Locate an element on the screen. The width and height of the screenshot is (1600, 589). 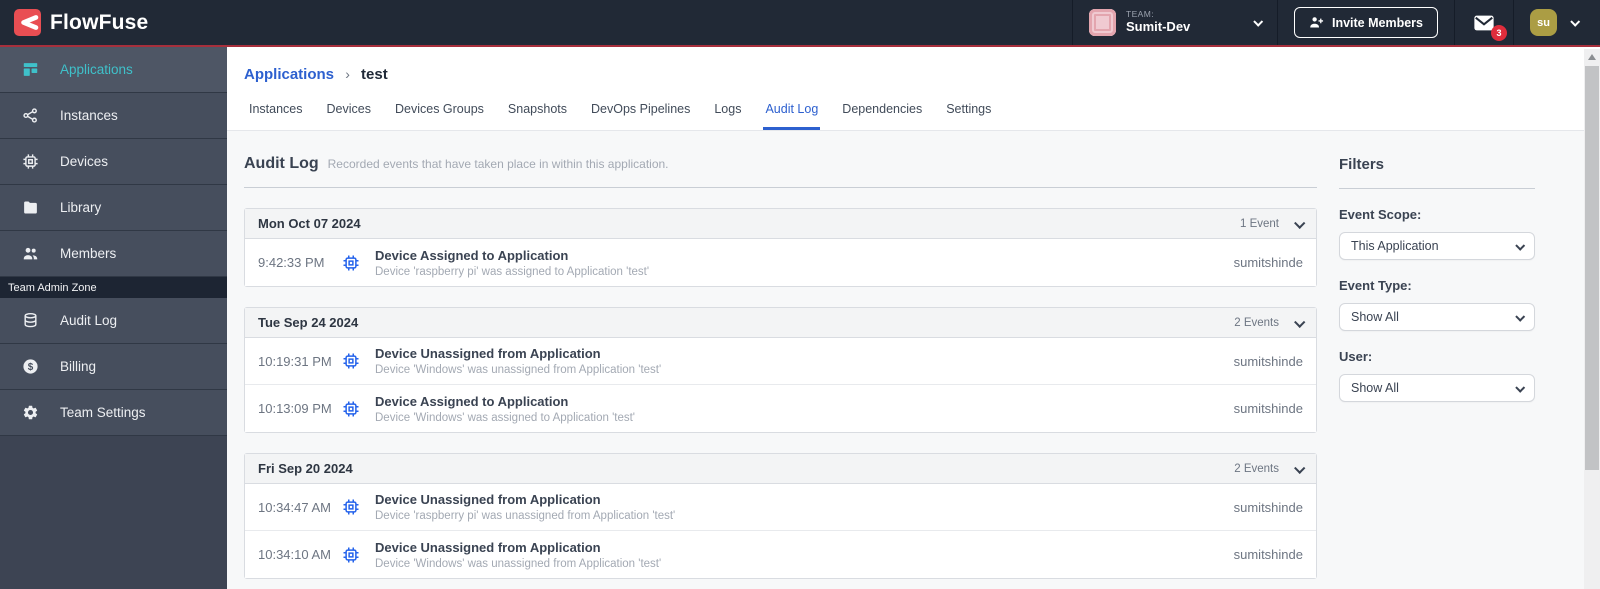
team-switcher: TEAM: Sumit-Dev is located at coordinates (1174, 22).